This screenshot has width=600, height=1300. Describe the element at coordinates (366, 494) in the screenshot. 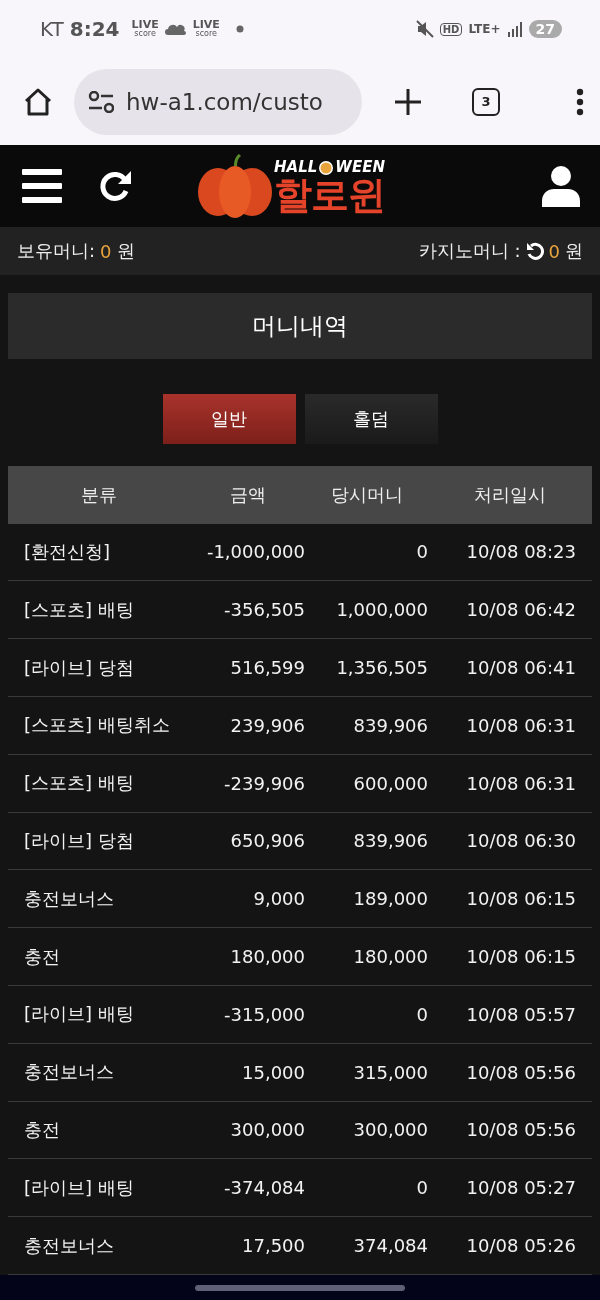

I see `column-header: 당시머니` at that location.